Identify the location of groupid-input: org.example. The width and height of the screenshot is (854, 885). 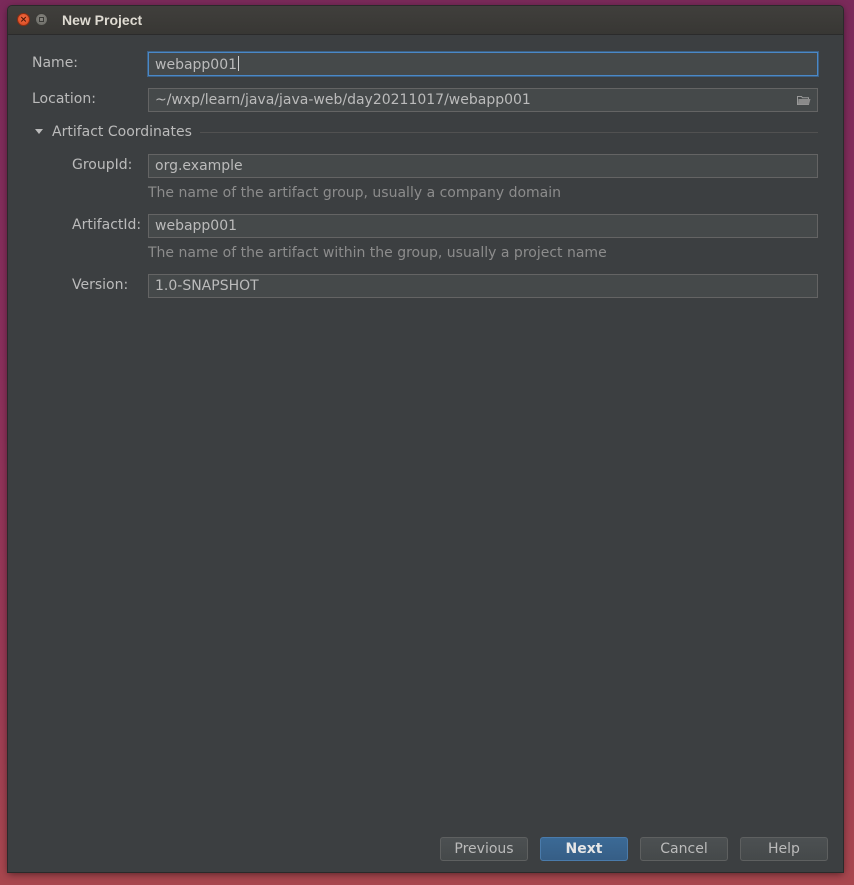
(483, 166).